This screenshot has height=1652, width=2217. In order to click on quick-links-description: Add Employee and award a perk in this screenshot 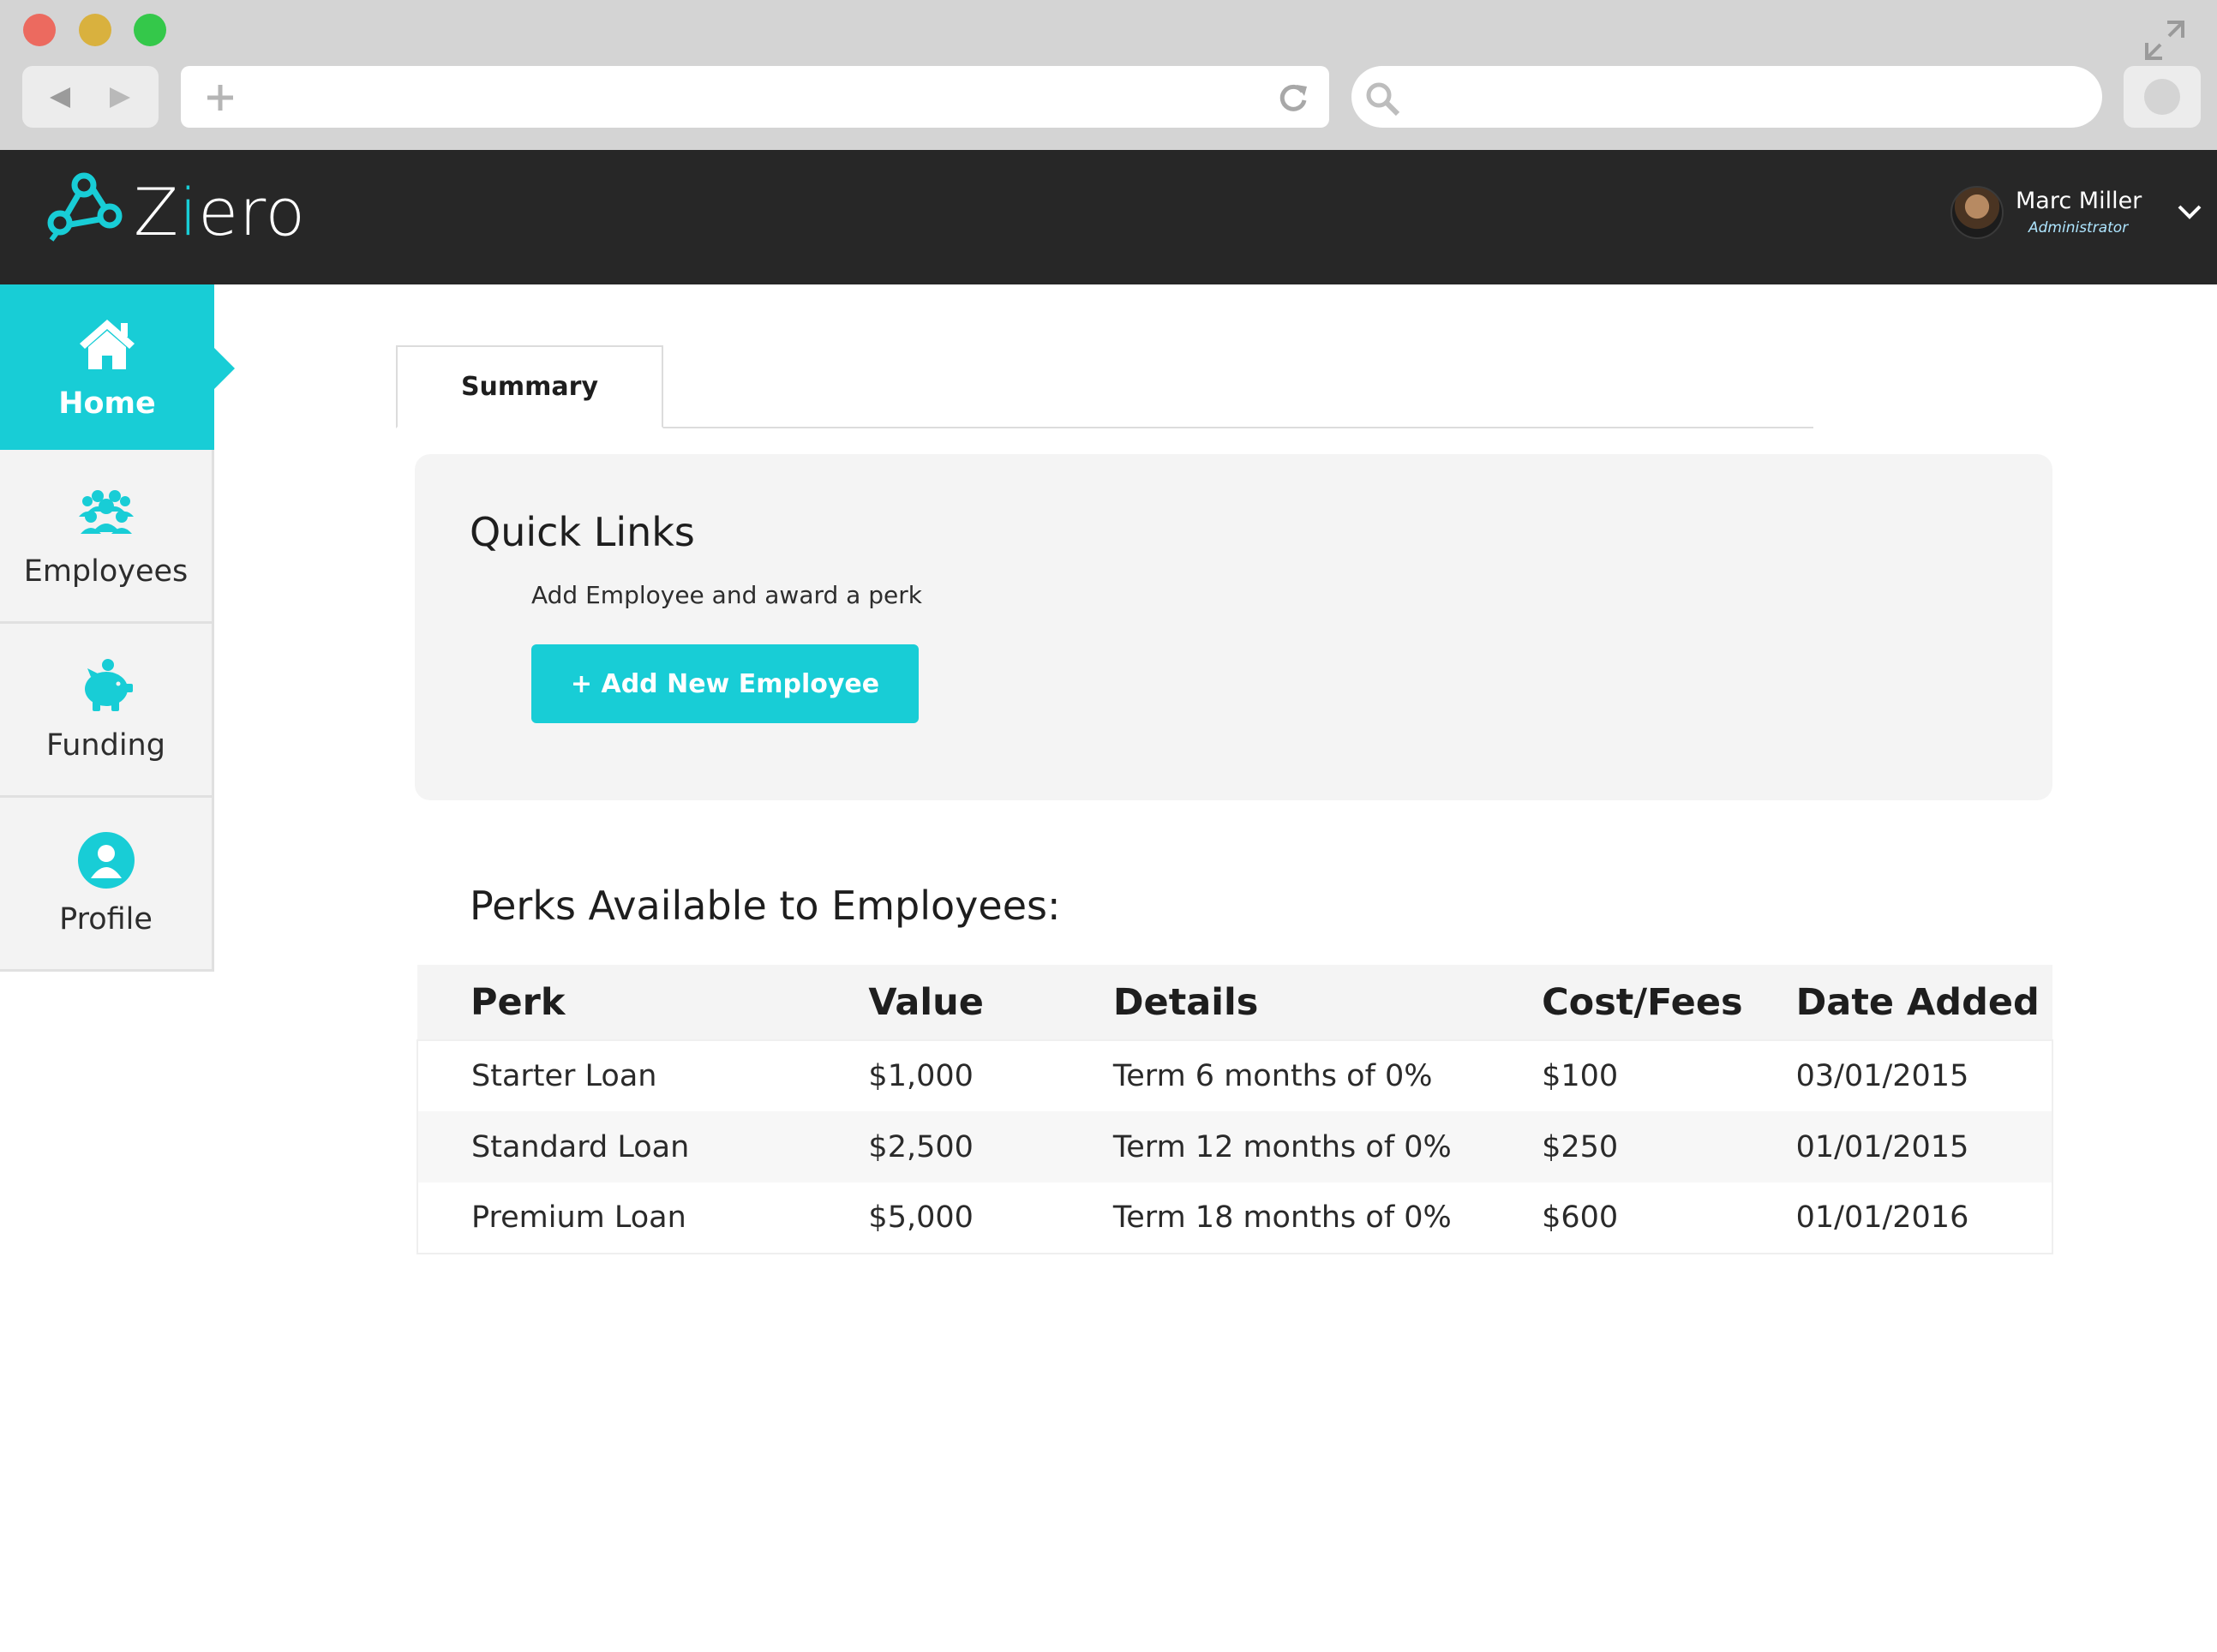, I will do `click(726, 595)`.